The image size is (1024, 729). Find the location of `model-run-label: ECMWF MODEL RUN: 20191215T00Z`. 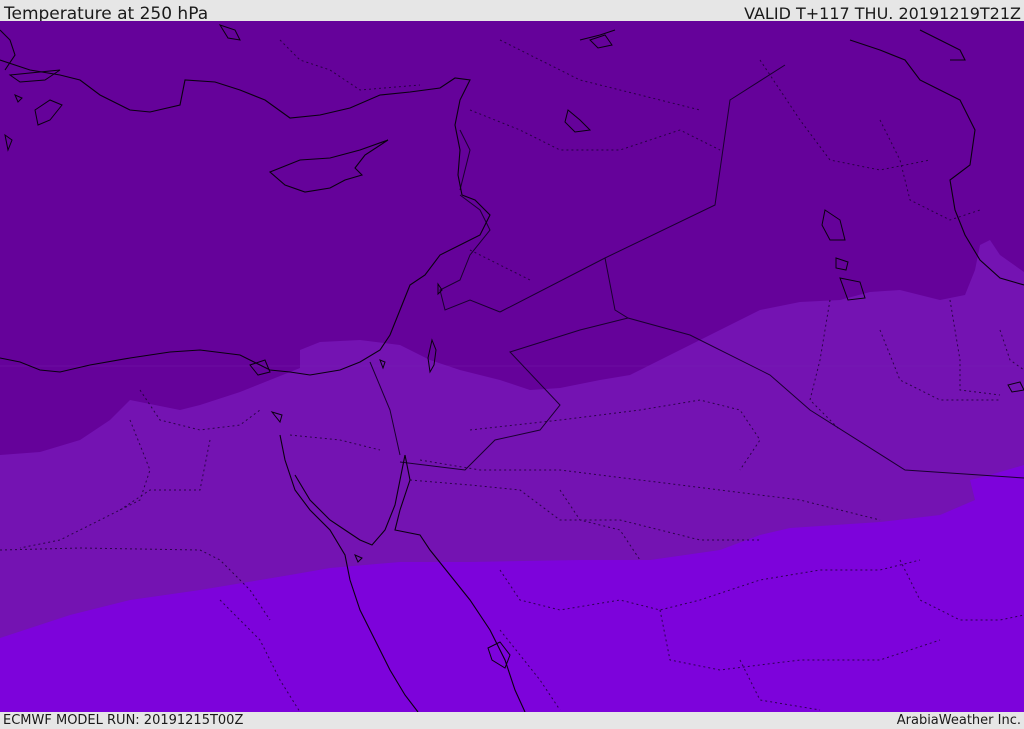

model-run-label: ECMWF MODEL RUN: 20191215T00Z is located at coordinates (123, 720).